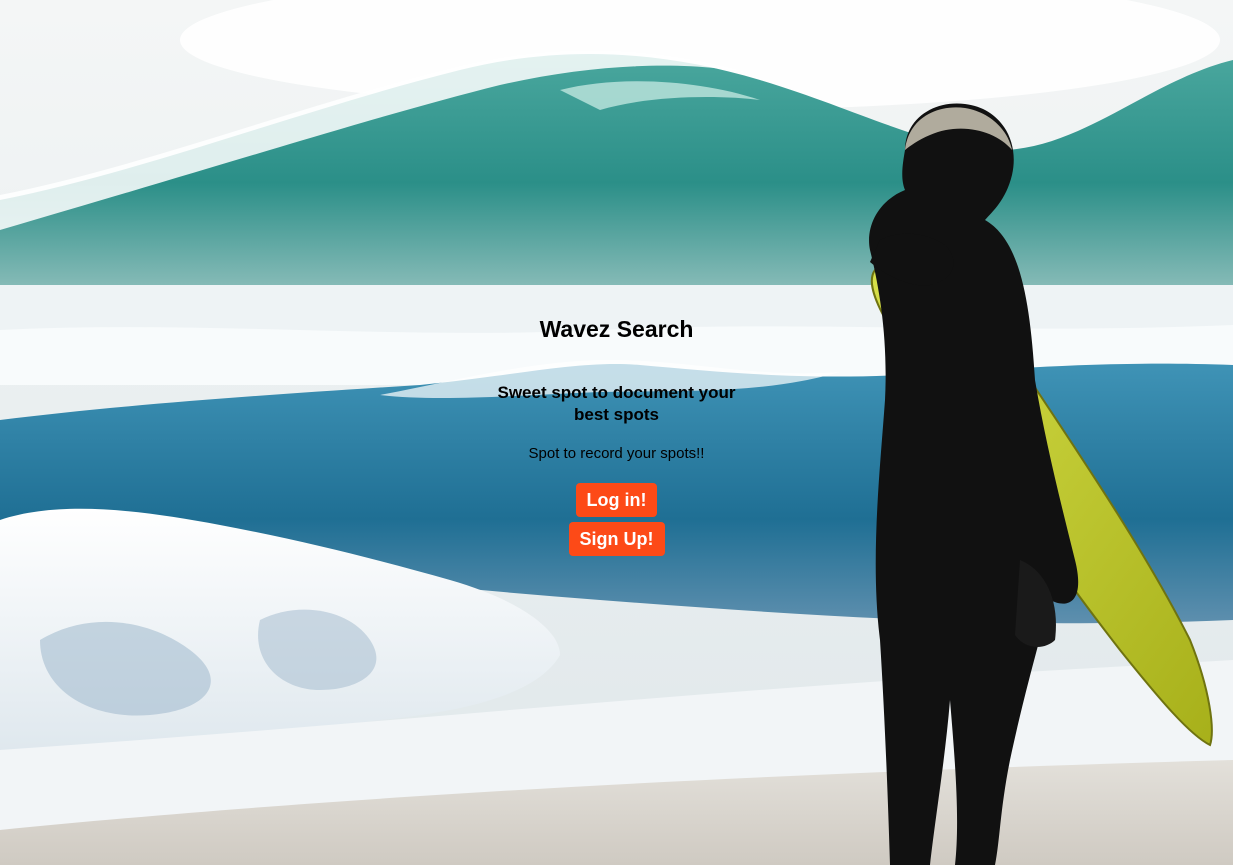 The width and height of the screenshot is (1233, 865). What do you see at coordinates (616, 329) in the screenshot?
I see `app-title: Wavez Search` at bounding box center [616, 329].